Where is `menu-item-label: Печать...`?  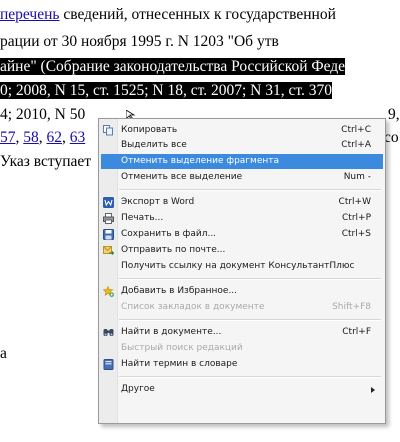
menu-item-label: Печать... is located at coordinates (142, 218).